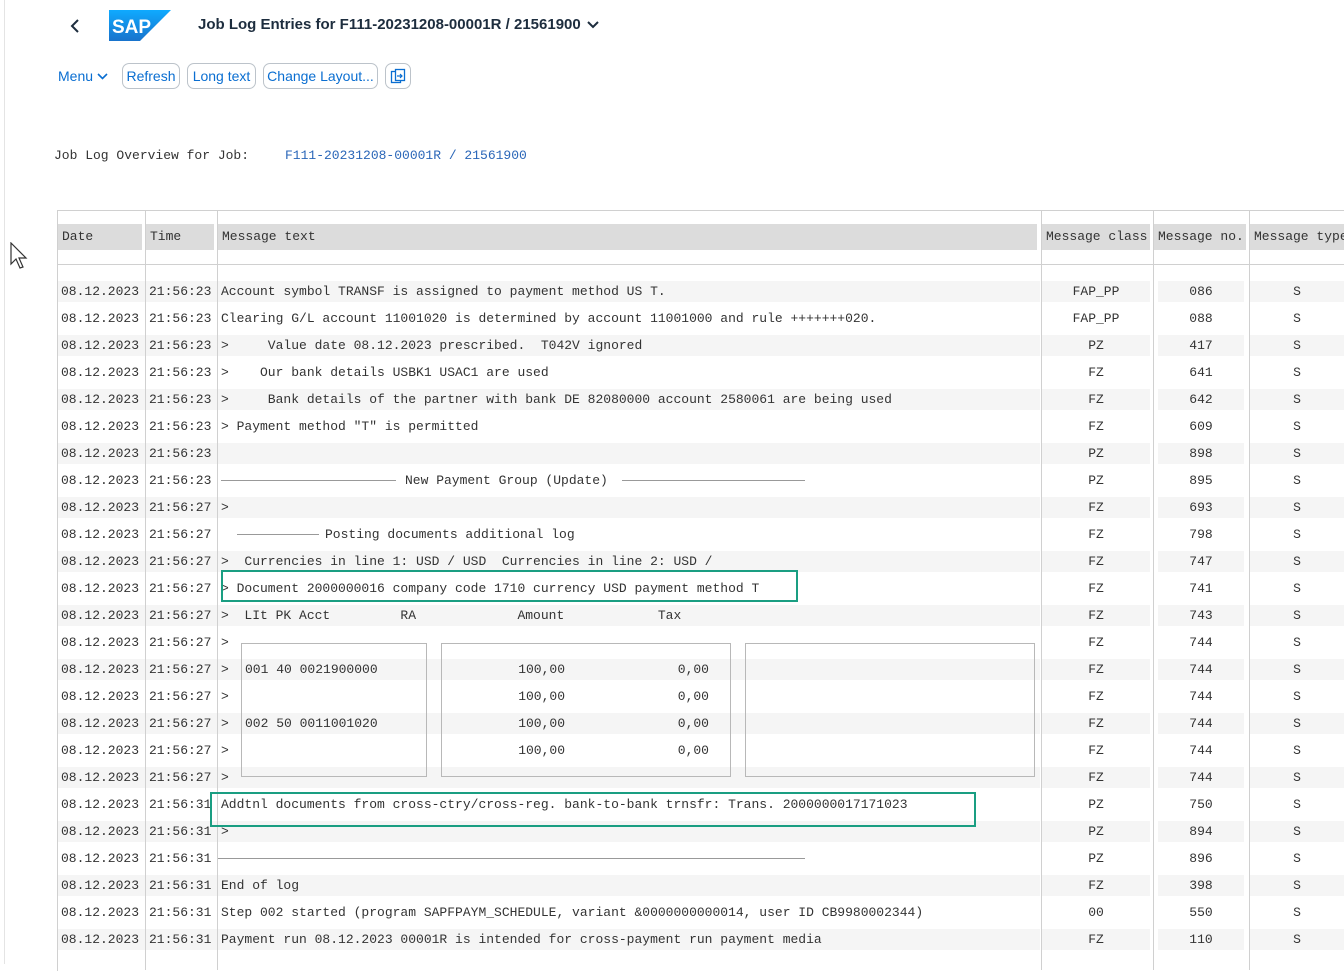  Describe the element at coordinates (152, 155) in the screenshot. I see `overview-label: Job Log Overview for Job:` at that location.